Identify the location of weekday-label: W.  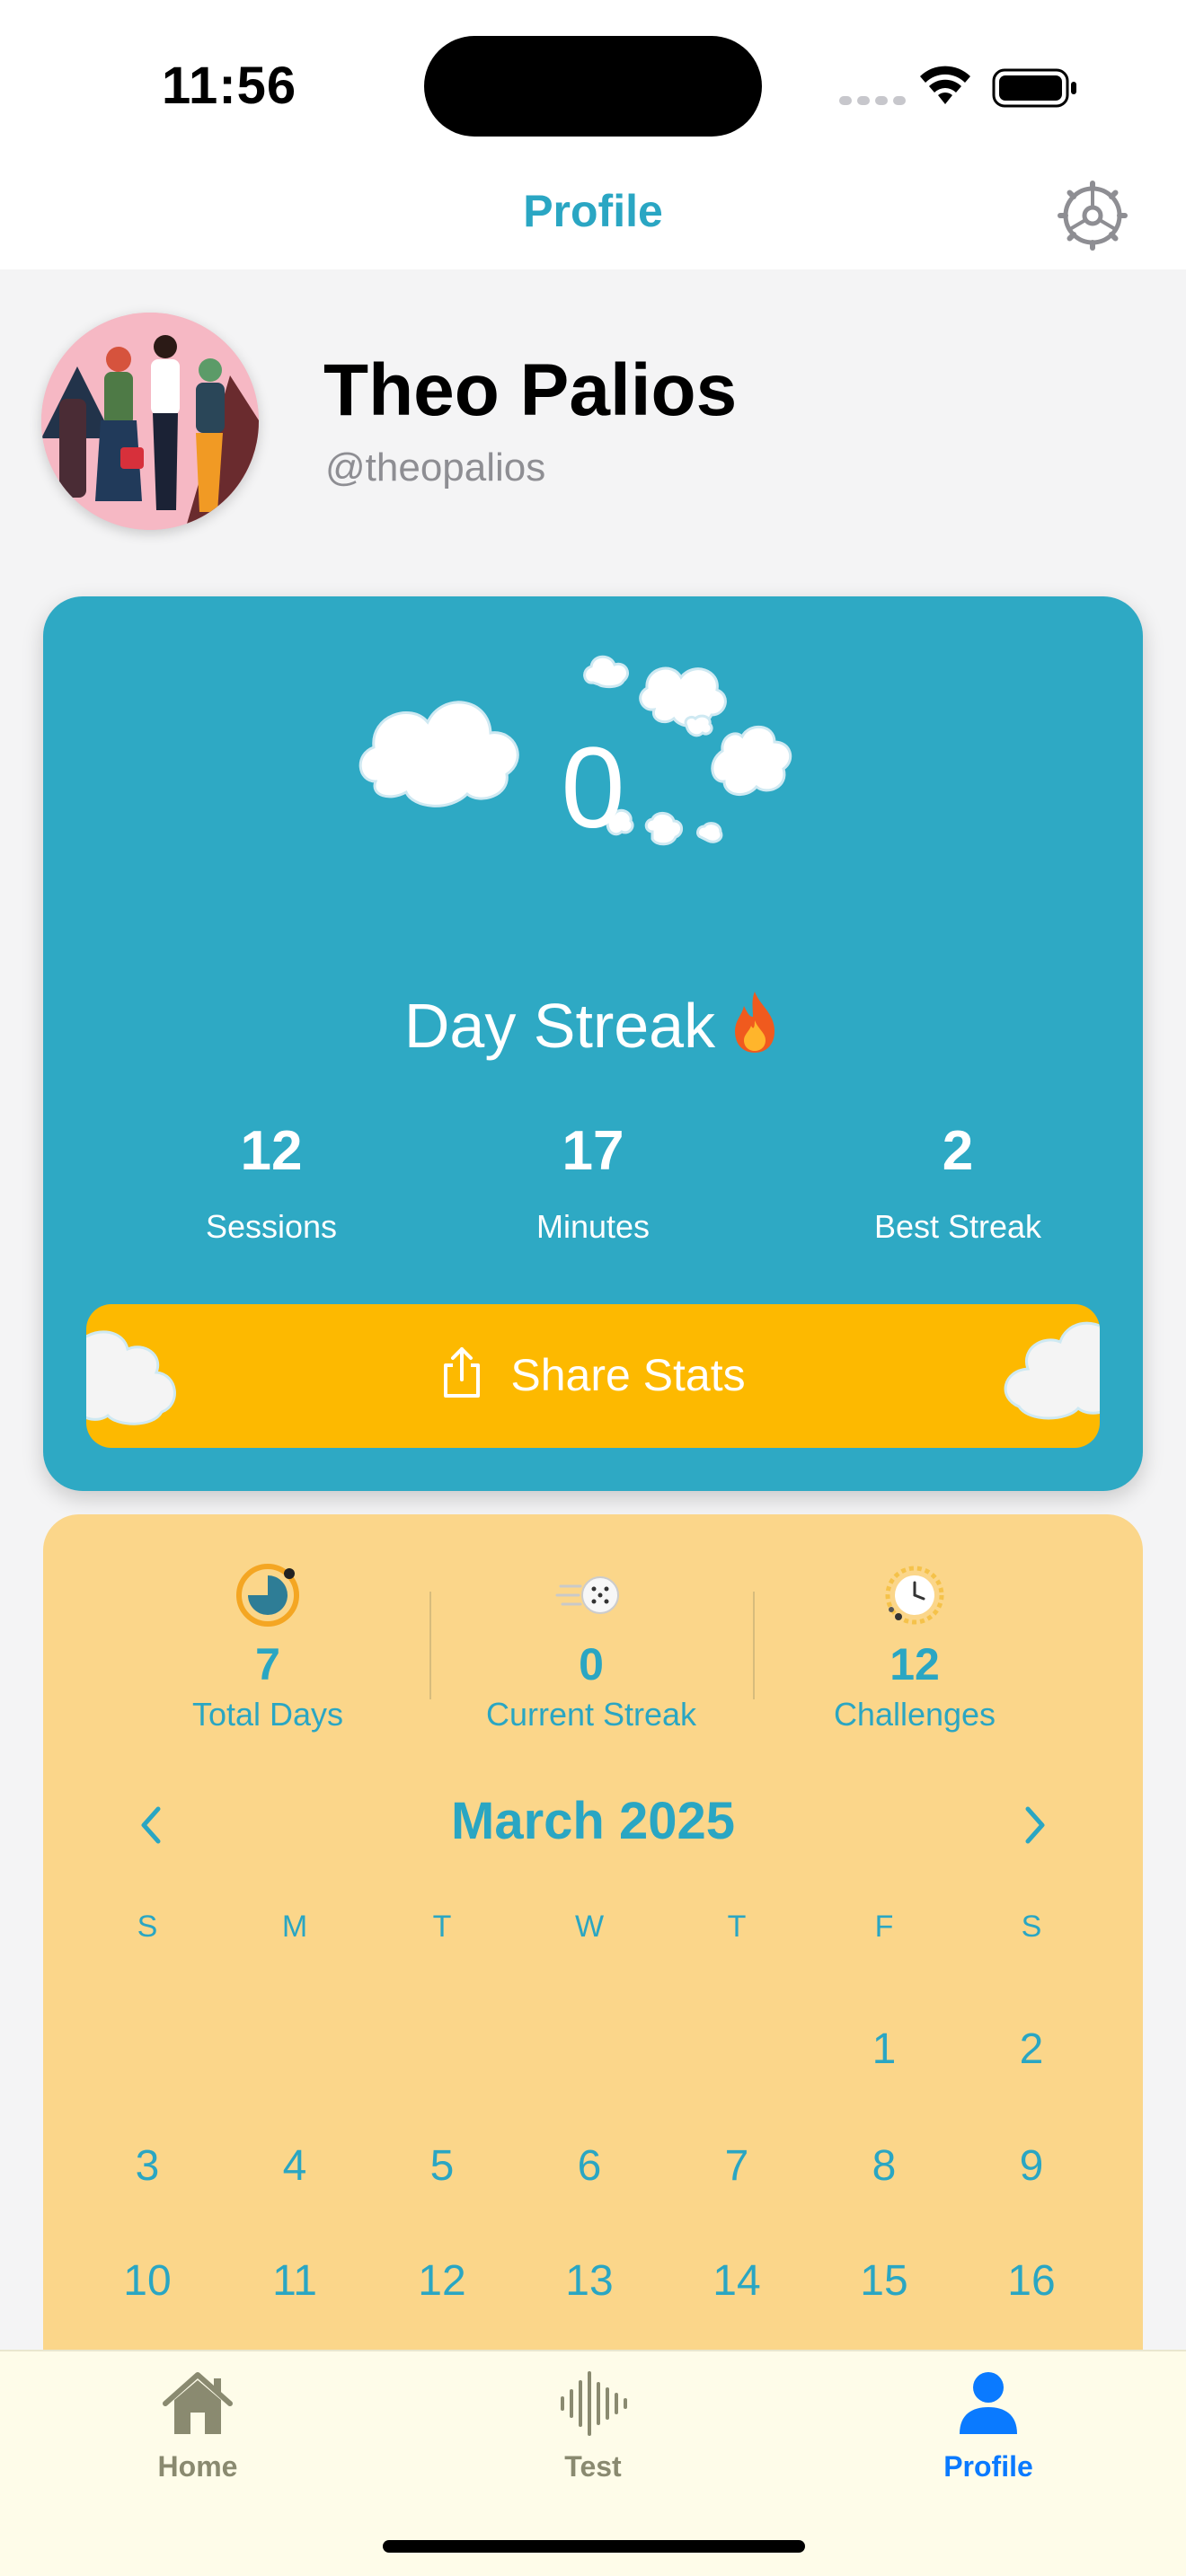
(589, 1927).